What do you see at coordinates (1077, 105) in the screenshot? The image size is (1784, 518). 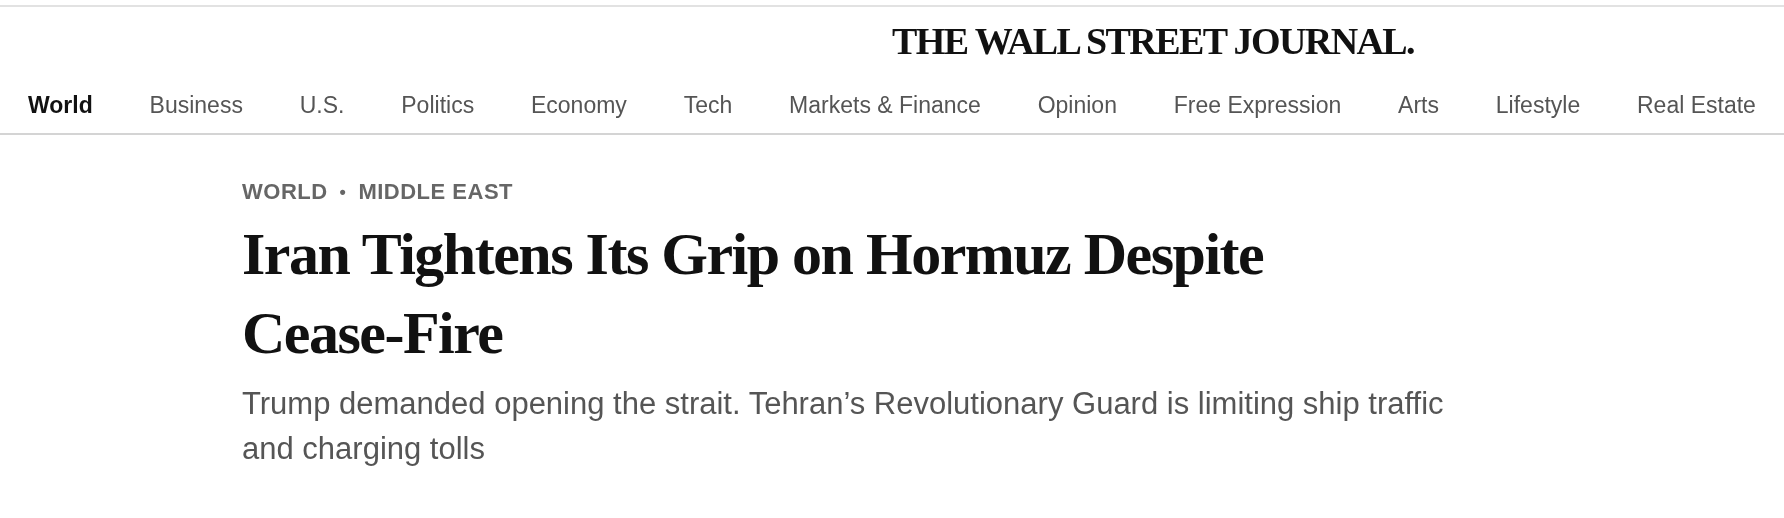 I see `nav-link: Opinion` at bounding box center [1077, 105].